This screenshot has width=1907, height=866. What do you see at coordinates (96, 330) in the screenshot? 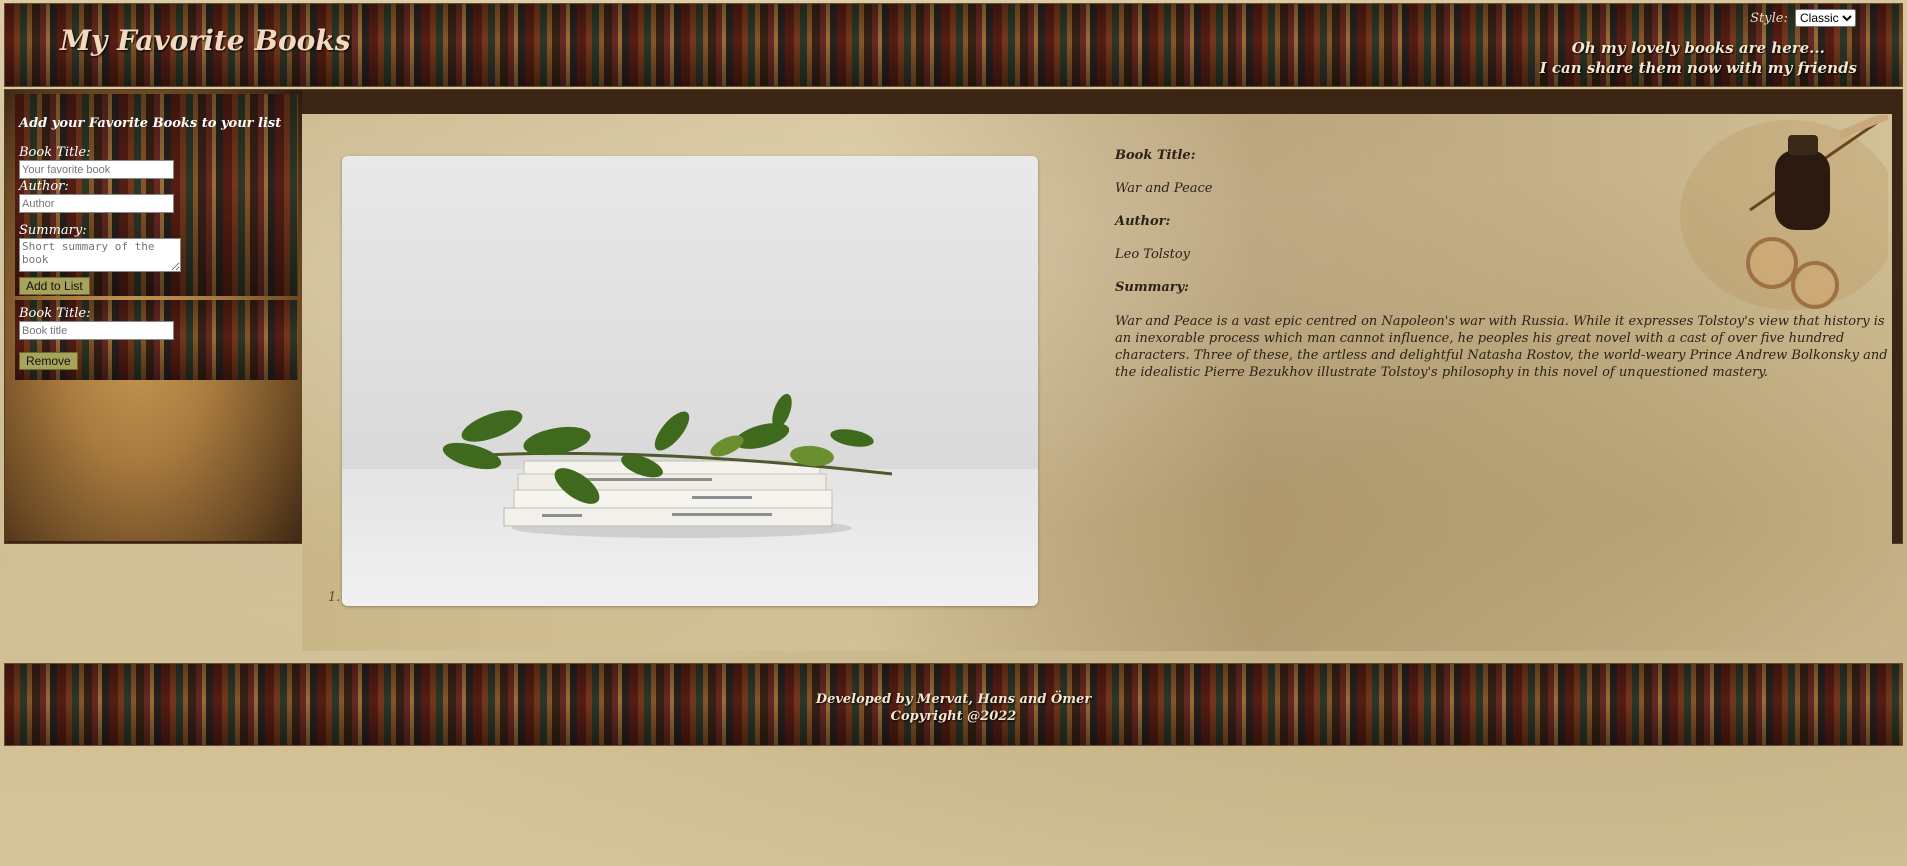
I see `remove-title-input` at bounding box center [96, 330].